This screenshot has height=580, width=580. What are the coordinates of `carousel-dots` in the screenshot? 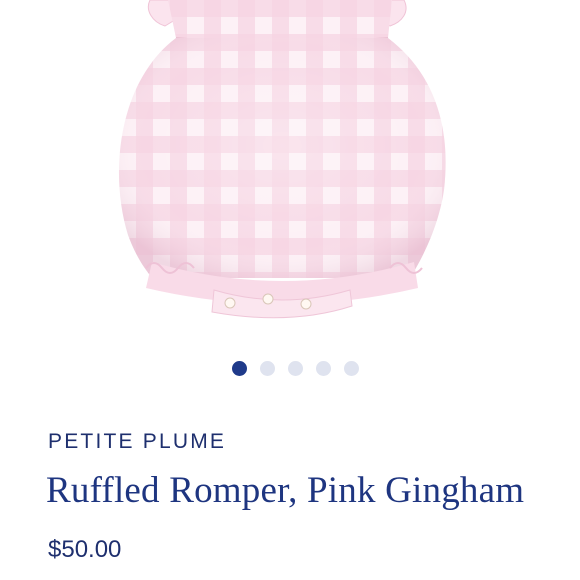 It's located at (290, 368).